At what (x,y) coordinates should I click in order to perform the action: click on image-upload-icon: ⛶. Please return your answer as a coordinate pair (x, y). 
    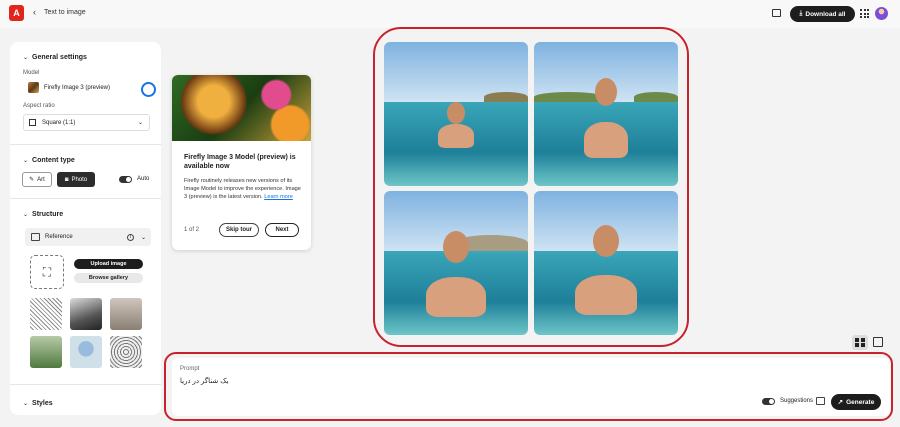
    Looking at the image, I should click on (47, 271).